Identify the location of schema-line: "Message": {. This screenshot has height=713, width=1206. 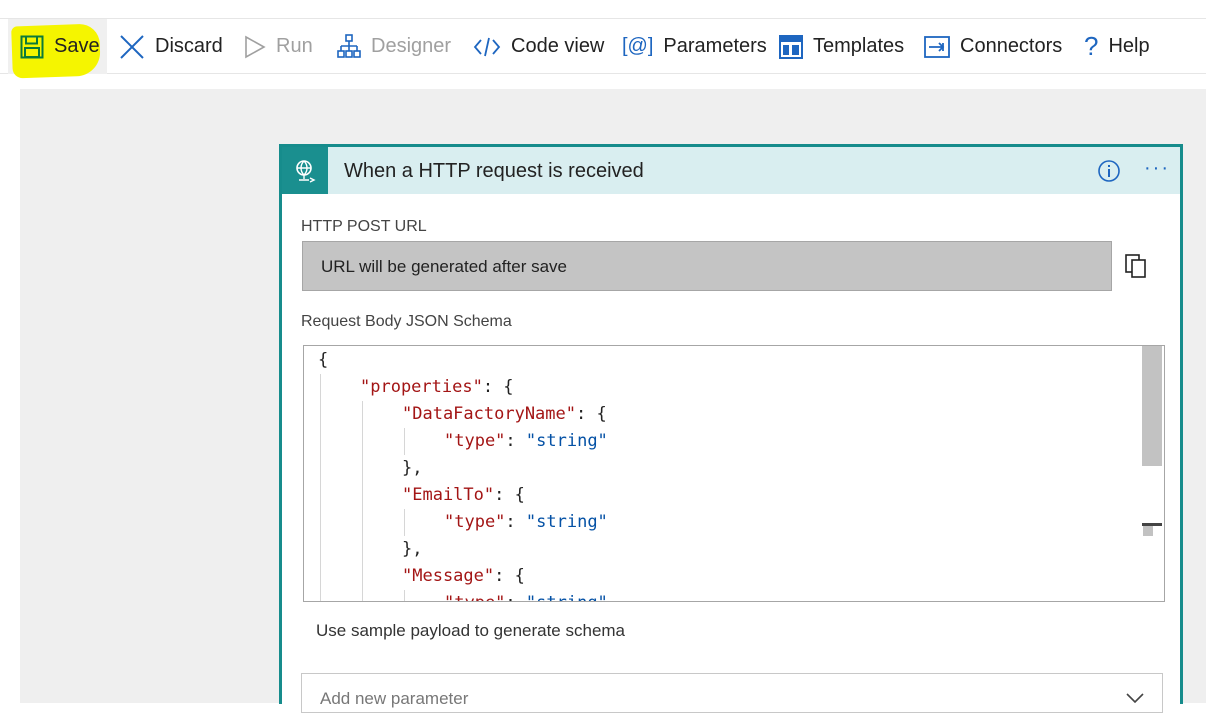
(463, 576).